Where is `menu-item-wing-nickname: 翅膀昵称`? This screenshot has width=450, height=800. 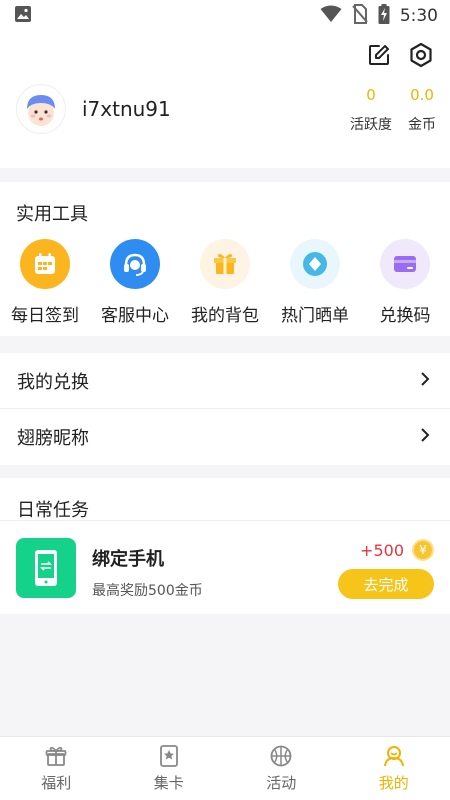
menu-item-wing-nickname: 翅膀昵称 is located at coordinates (225, 437).